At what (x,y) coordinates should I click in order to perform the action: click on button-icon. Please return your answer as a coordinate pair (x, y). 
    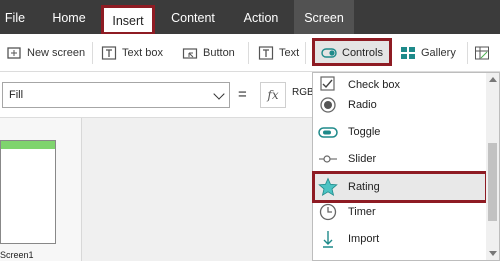
    Looking at the image, I should click on (190, 53).